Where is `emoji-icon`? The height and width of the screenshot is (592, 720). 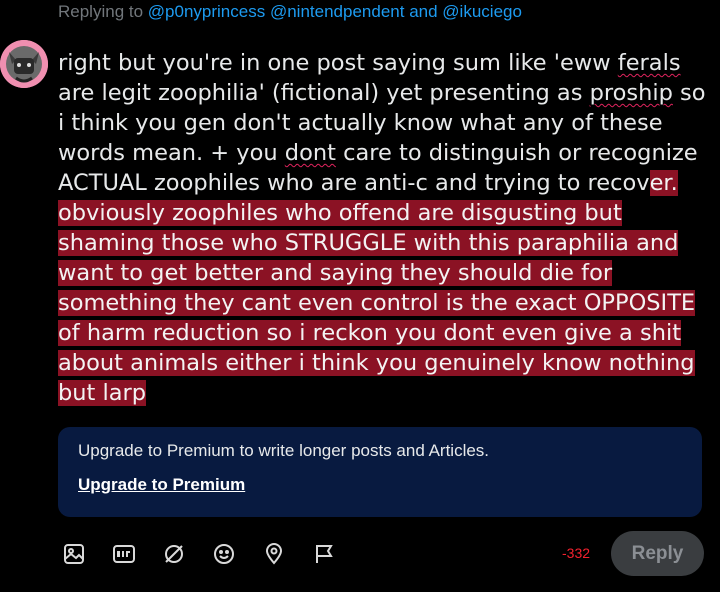 emoji-icon is located at coordinates (224, 554).